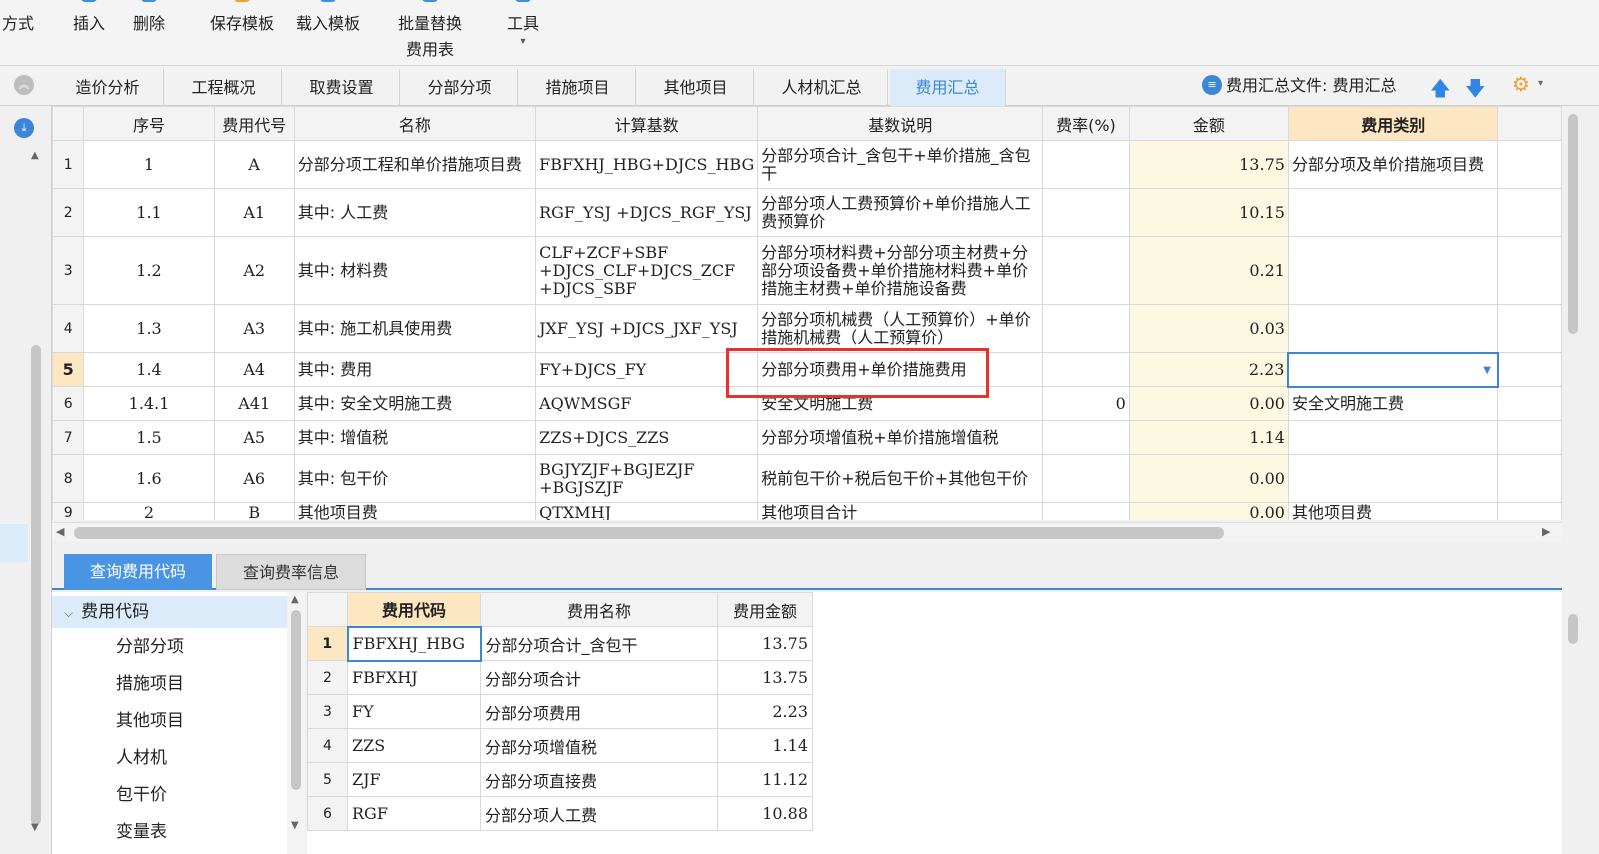 This screenshot has width=1599, height=854. I want to click on name-cell: 其中: 安全文明施工费, so click(415, 403).